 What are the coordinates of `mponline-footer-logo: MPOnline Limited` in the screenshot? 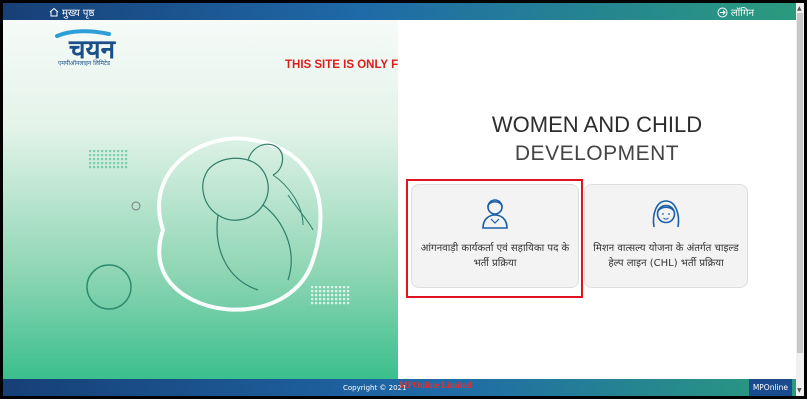 It's located at (435, 385).